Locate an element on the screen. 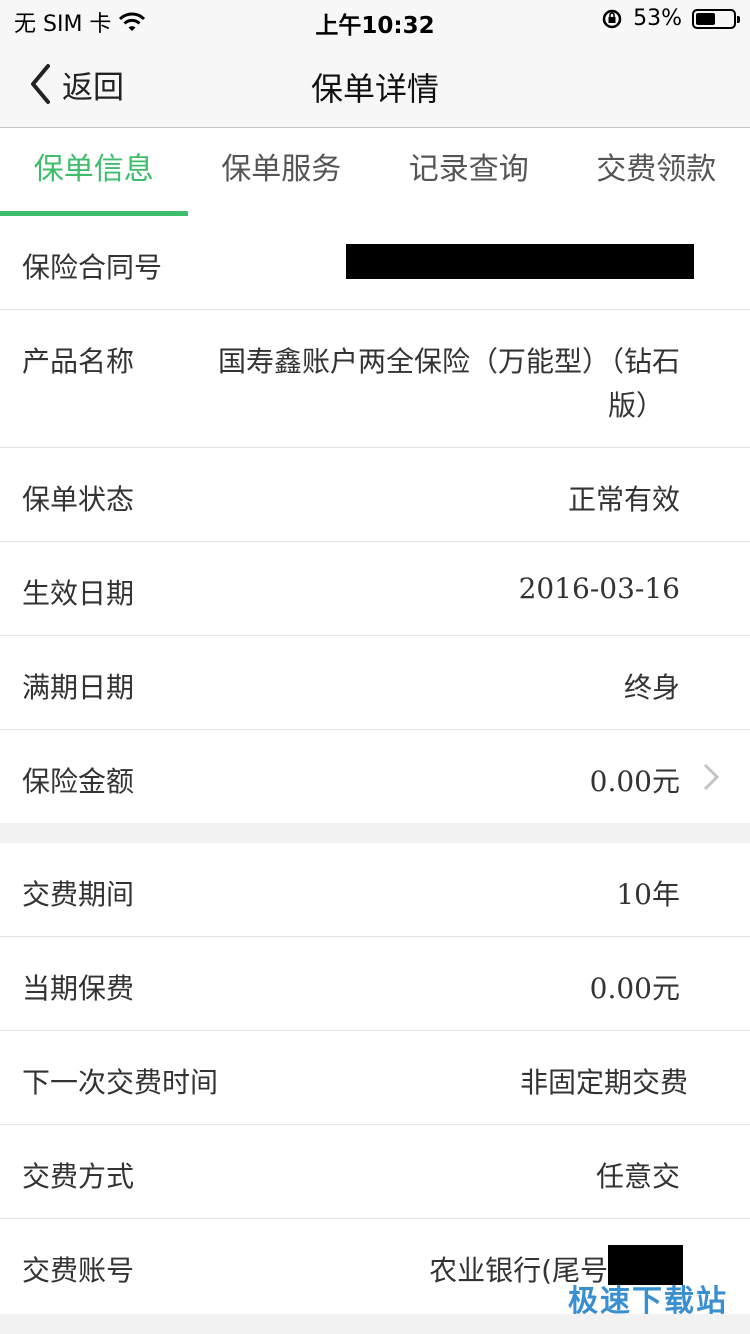 This screenshot has height=1334, width=750. status-bar: 无 SIM 卡 上午10:32 53% is located at coordinates (375, 20).